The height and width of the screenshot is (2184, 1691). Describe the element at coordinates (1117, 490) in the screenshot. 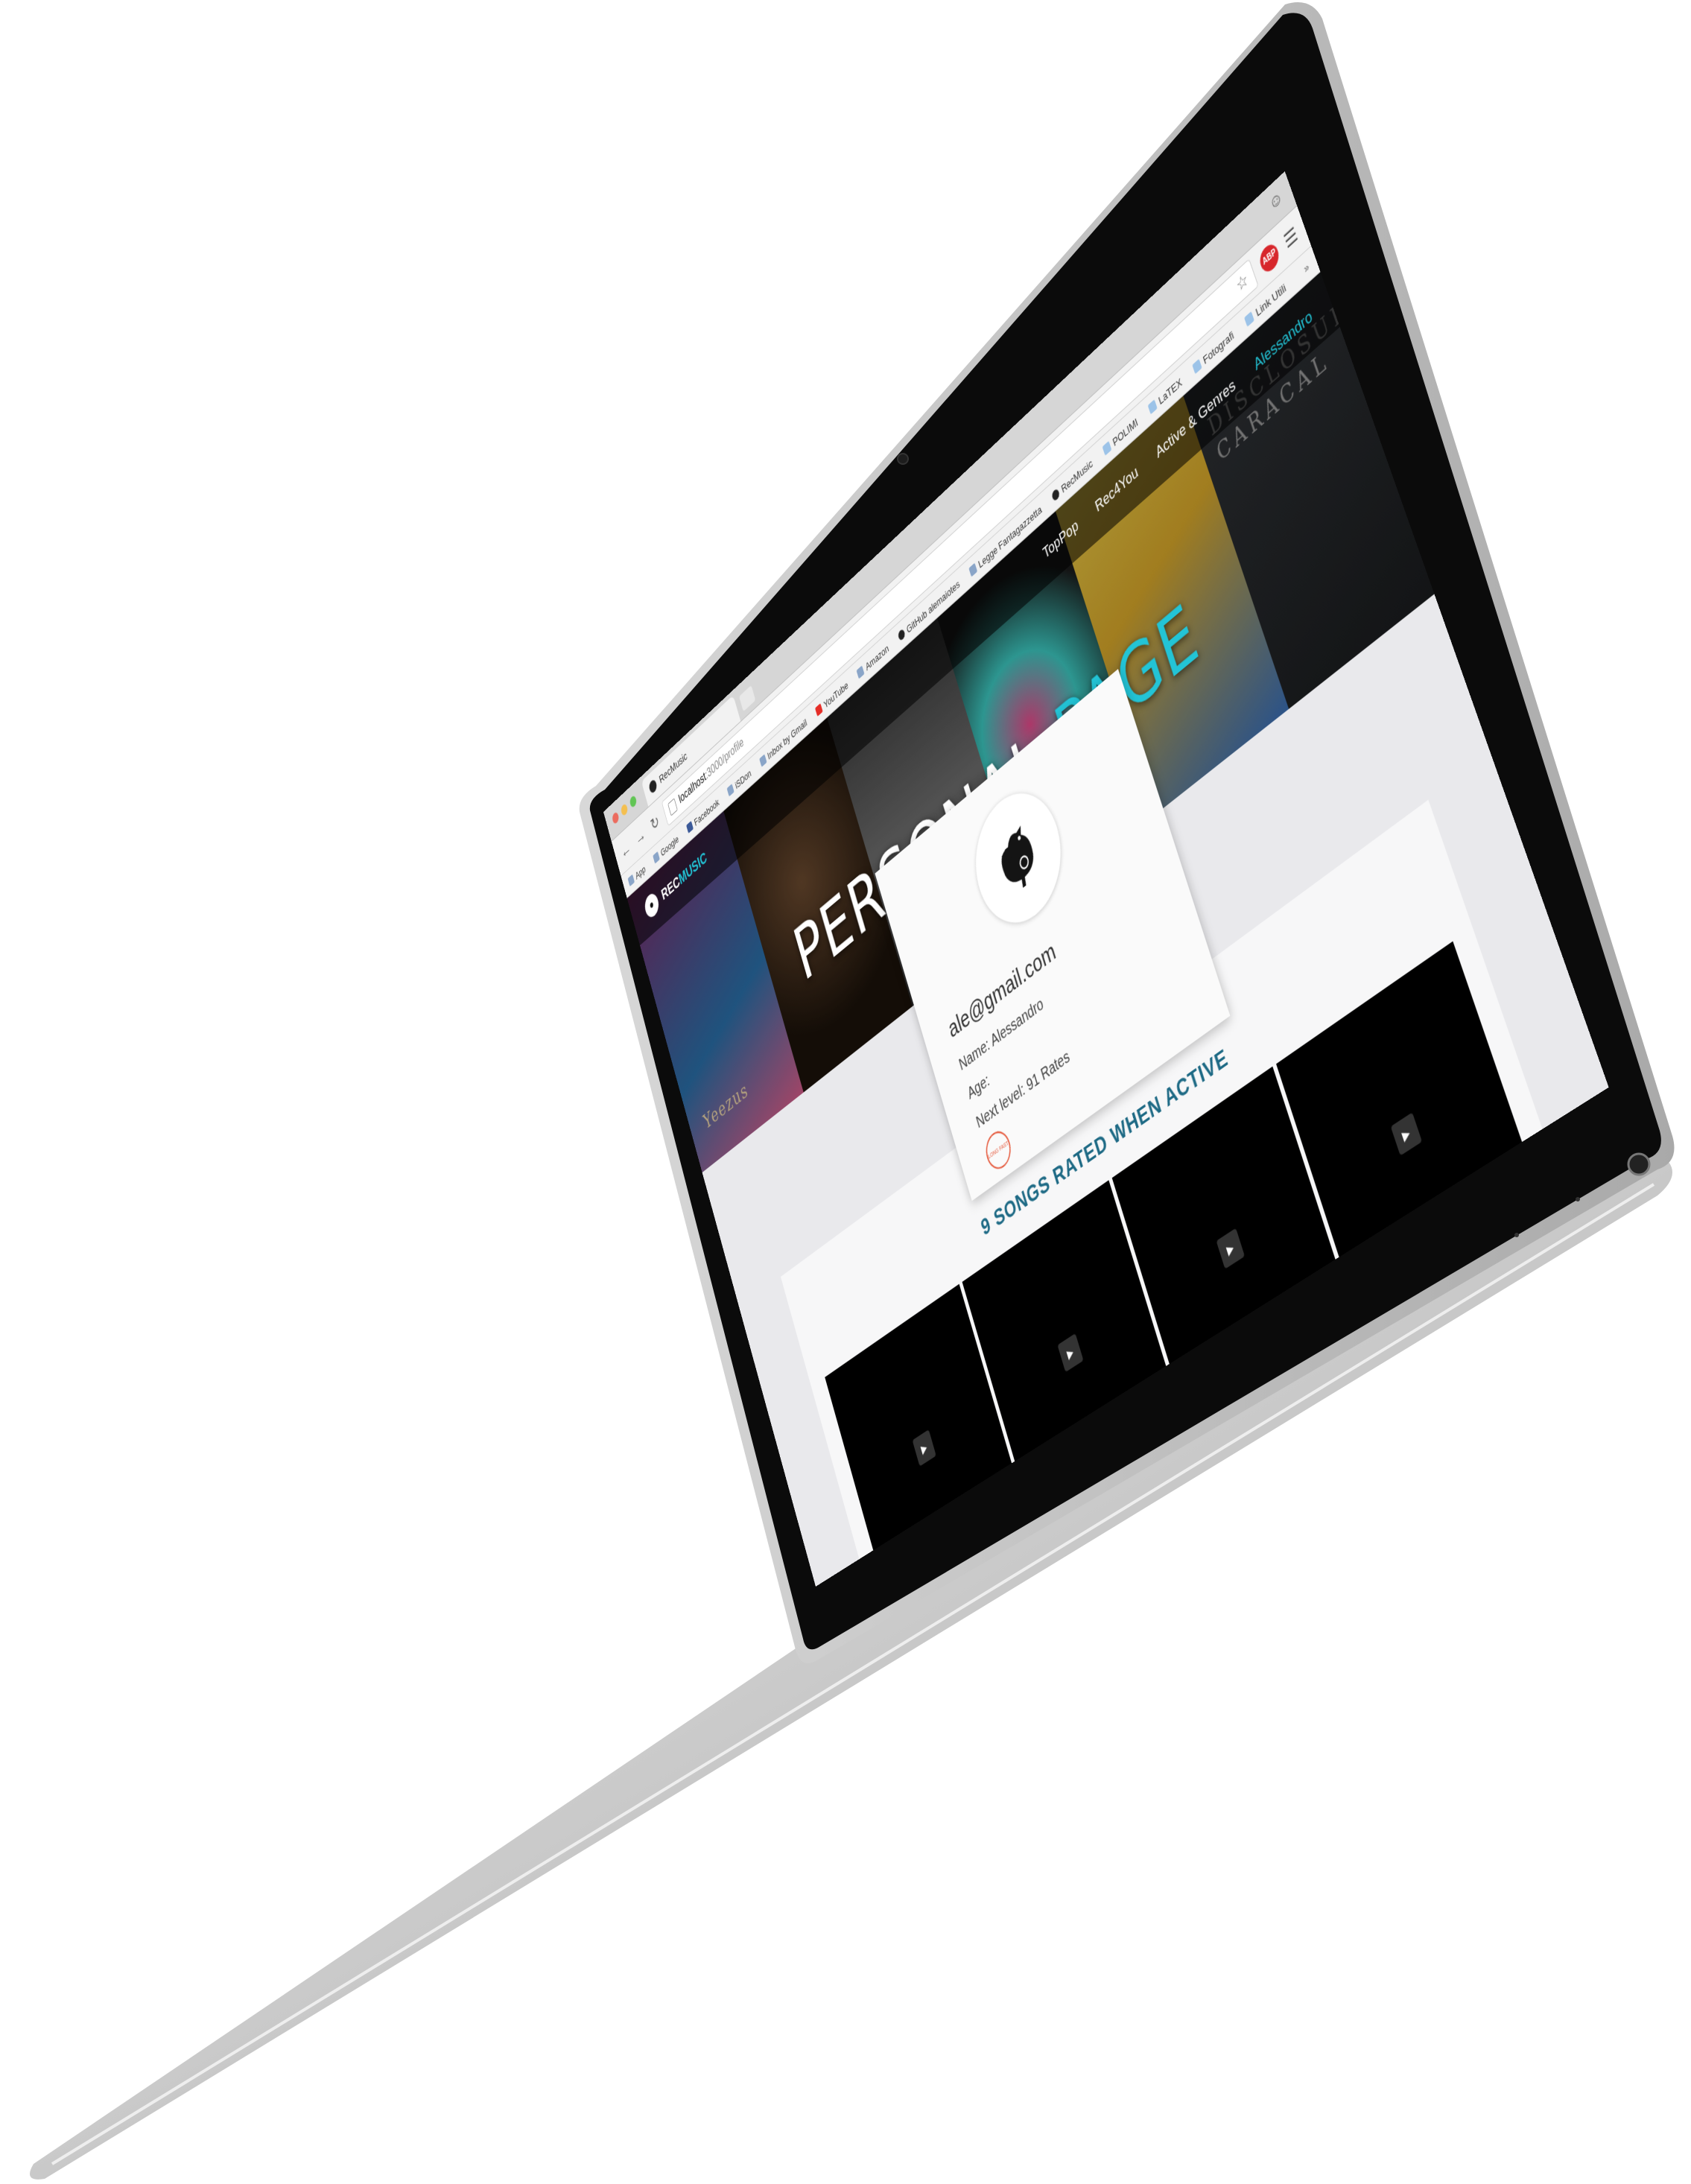

I see `nav-rec4you: Rec4You` at that location.